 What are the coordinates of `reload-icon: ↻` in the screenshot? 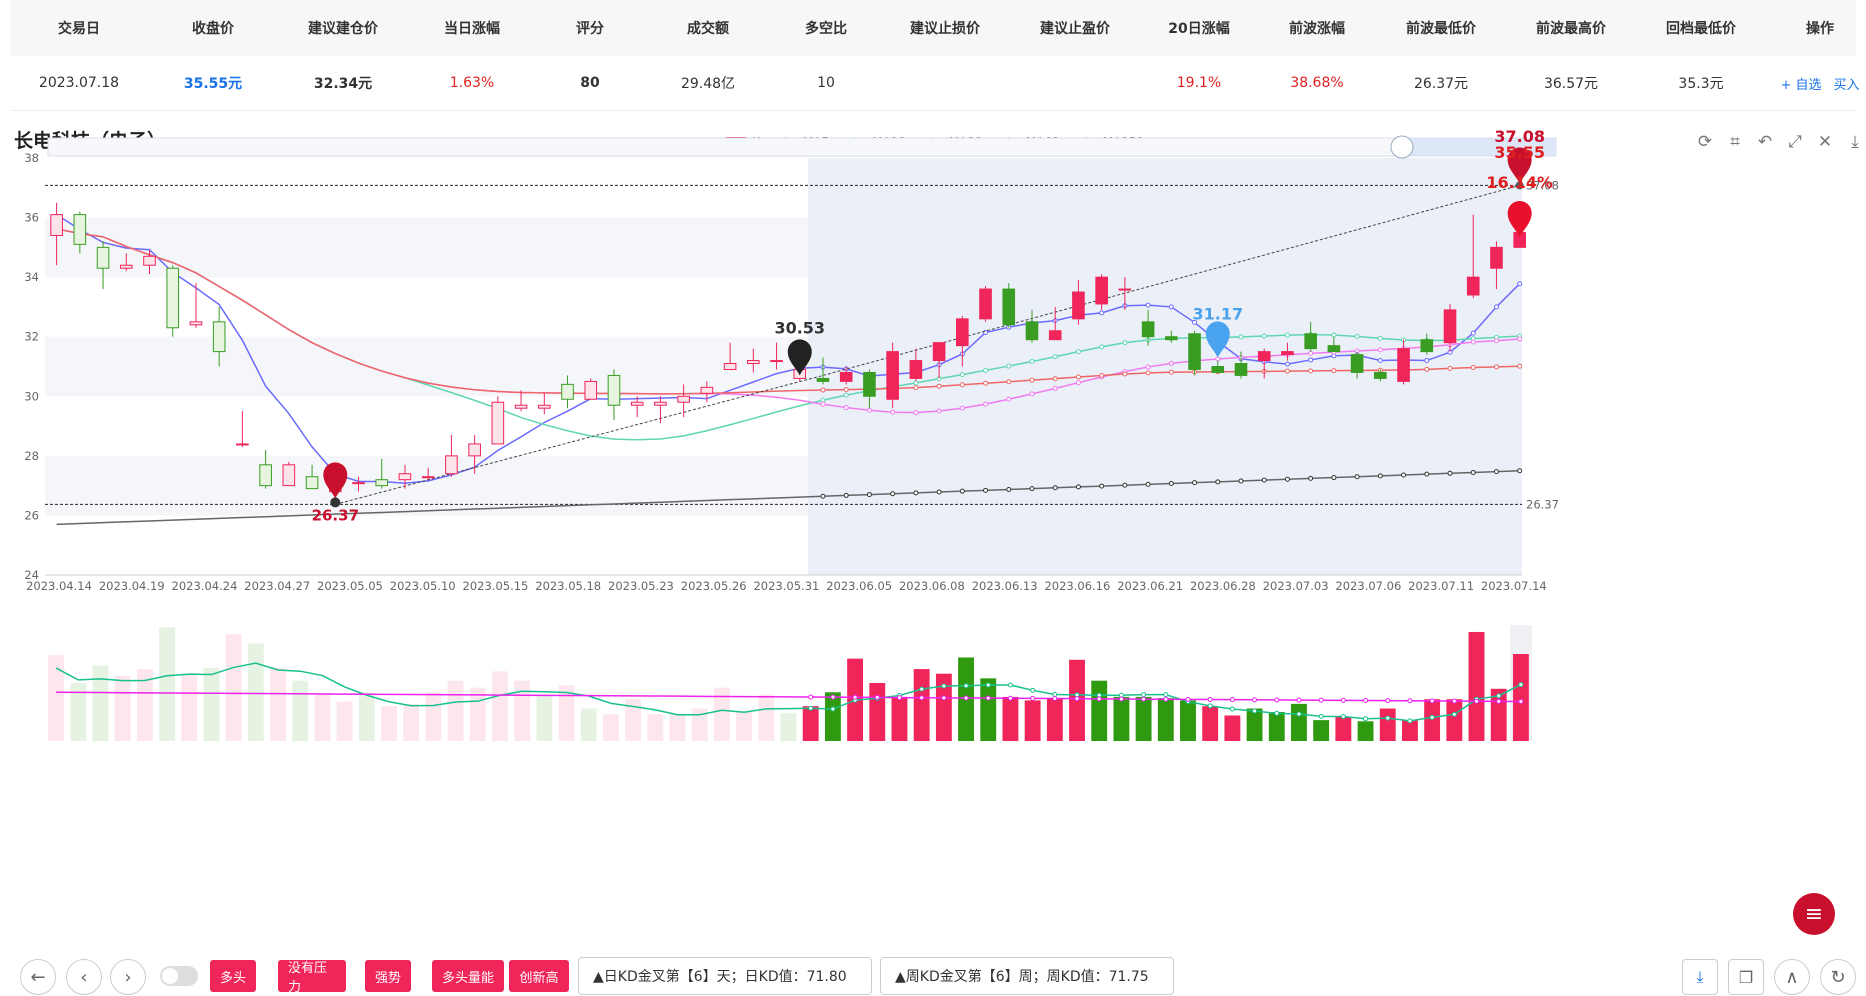 It's located at (1838, 977).